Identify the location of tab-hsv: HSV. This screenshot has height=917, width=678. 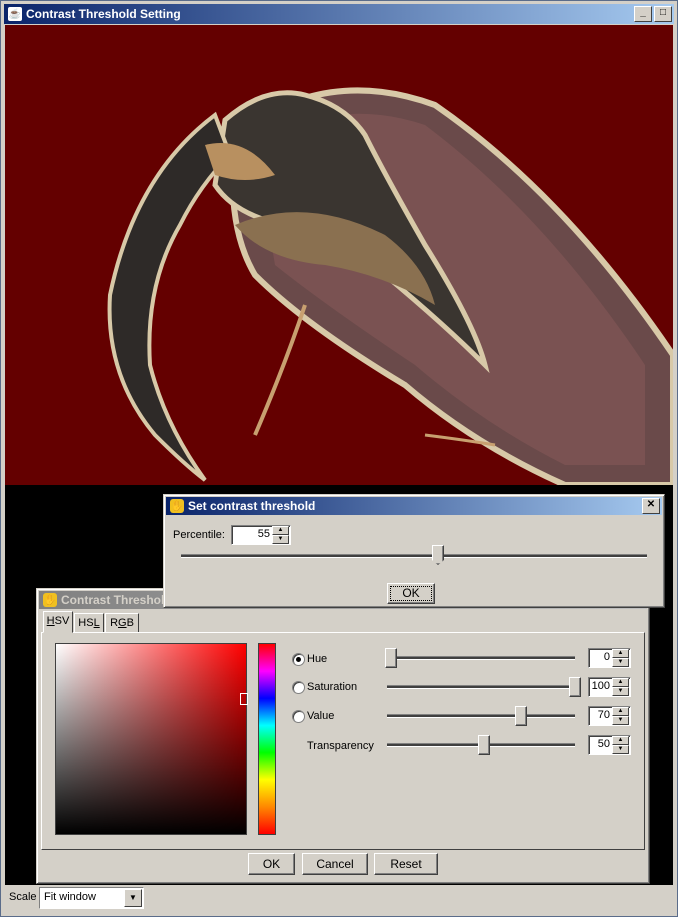
(58, 622).